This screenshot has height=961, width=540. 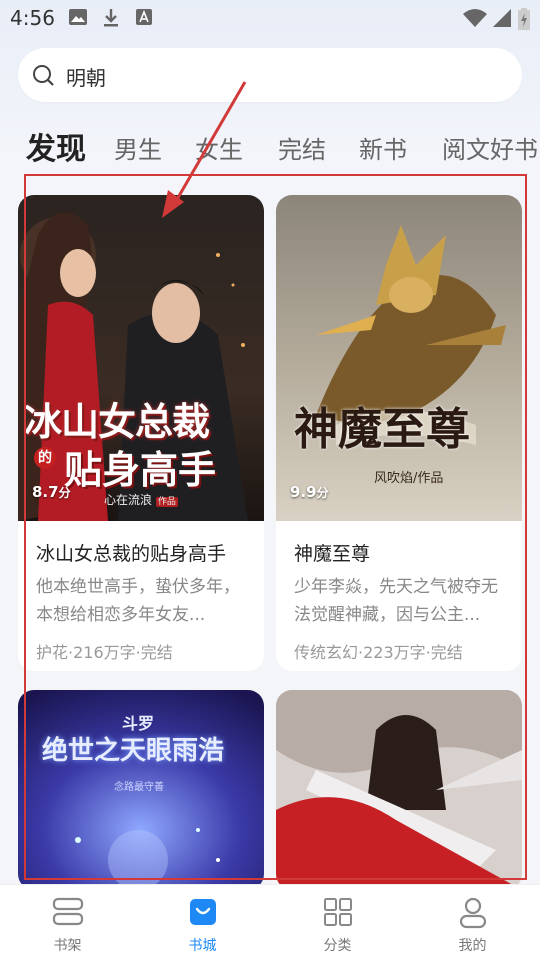 I want to click on nav-bookshelf: 书架, so click(x=67, y=923).